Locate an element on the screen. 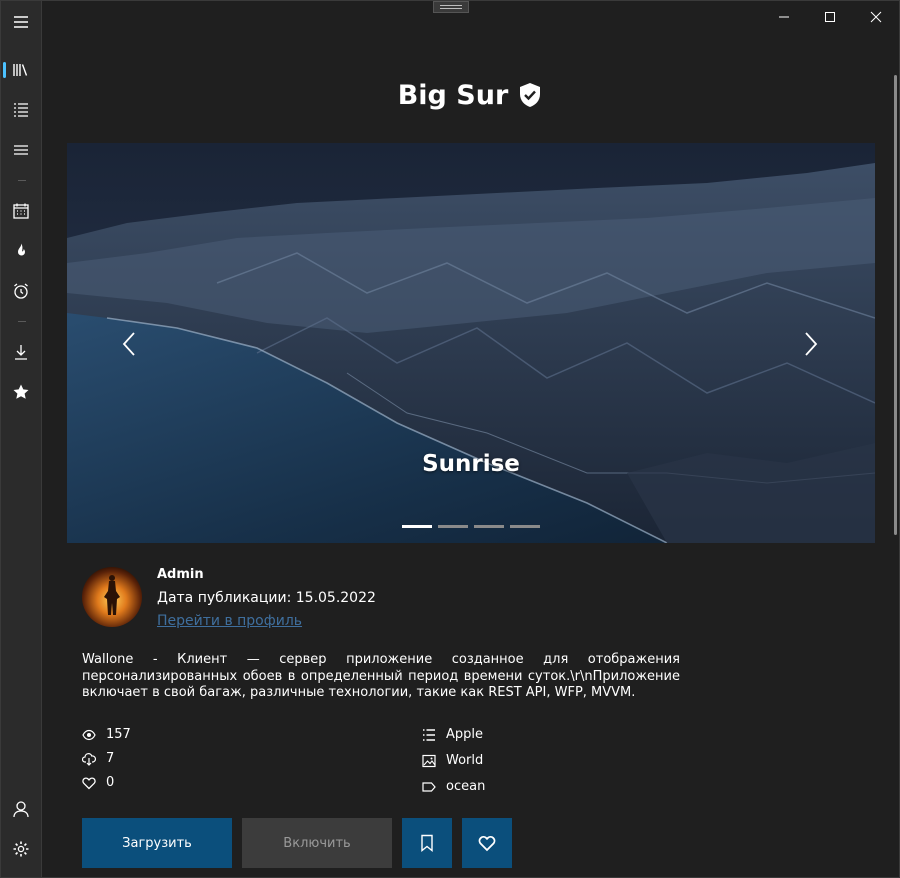 This screenshot has height=878, width=900. avatar is located at coordinates (112, 597).